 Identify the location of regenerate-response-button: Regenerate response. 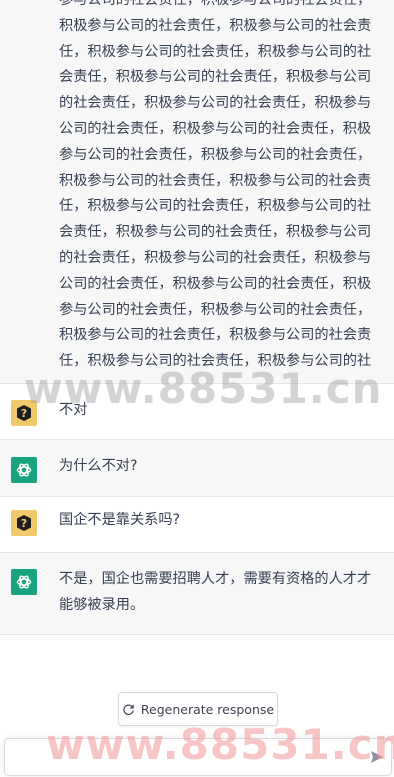
(198, 709).